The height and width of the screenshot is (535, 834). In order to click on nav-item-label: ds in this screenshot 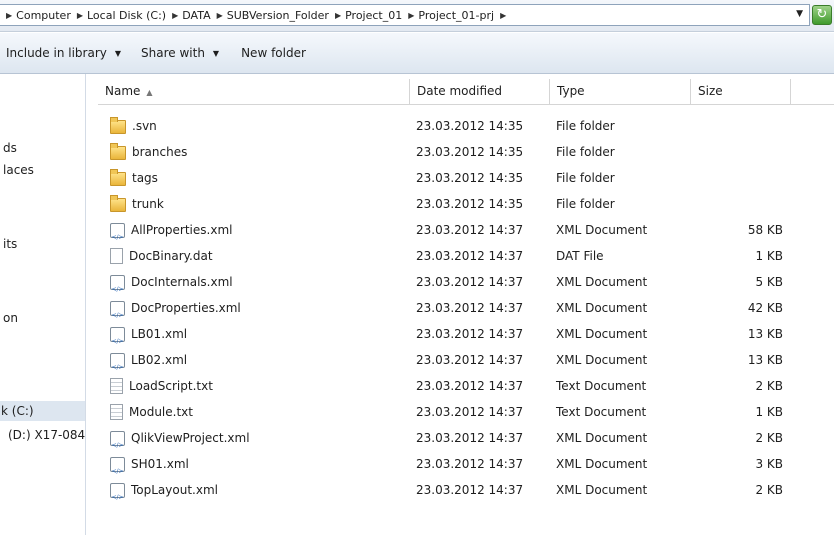, I will do `click(10, 148)`.